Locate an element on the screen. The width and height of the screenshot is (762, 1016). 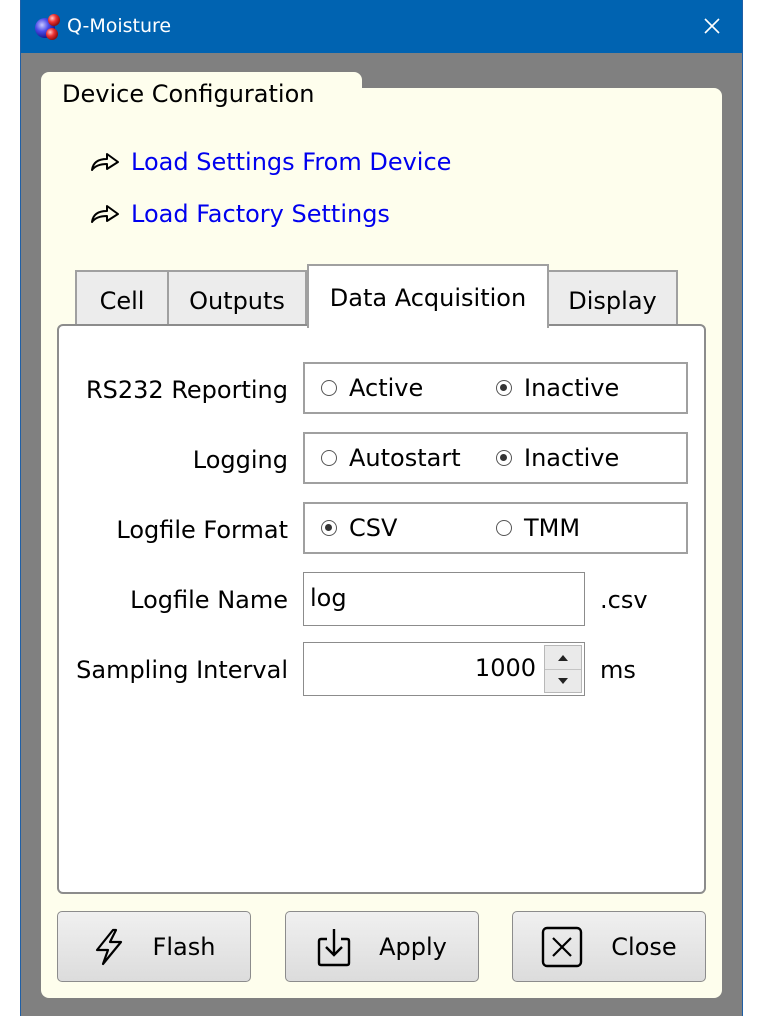
button-label: Close is located at coordinates (644, 946).